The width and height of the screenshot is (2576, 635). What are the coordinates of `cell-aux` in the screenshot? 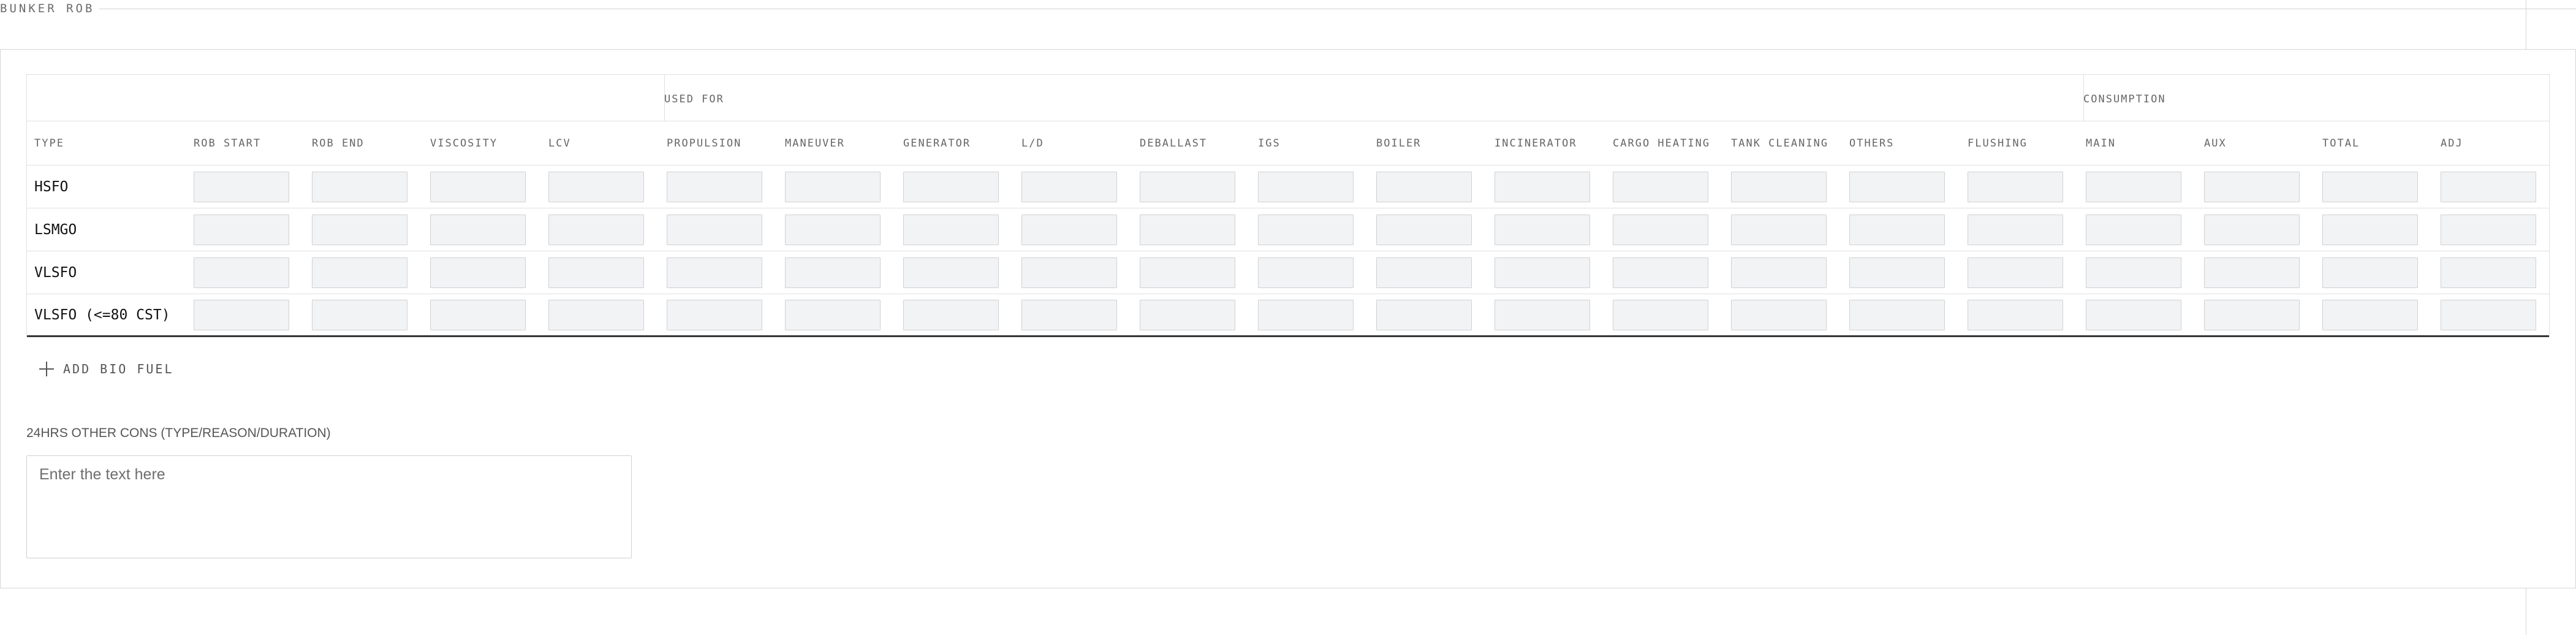 It's located at (2263, 272).